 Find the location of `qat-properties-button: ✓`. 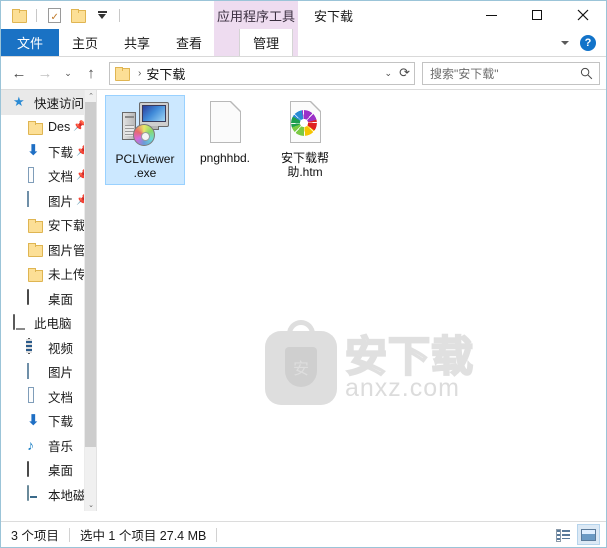

qat-properties-button: ✓ is located at coordinates (54, 15).